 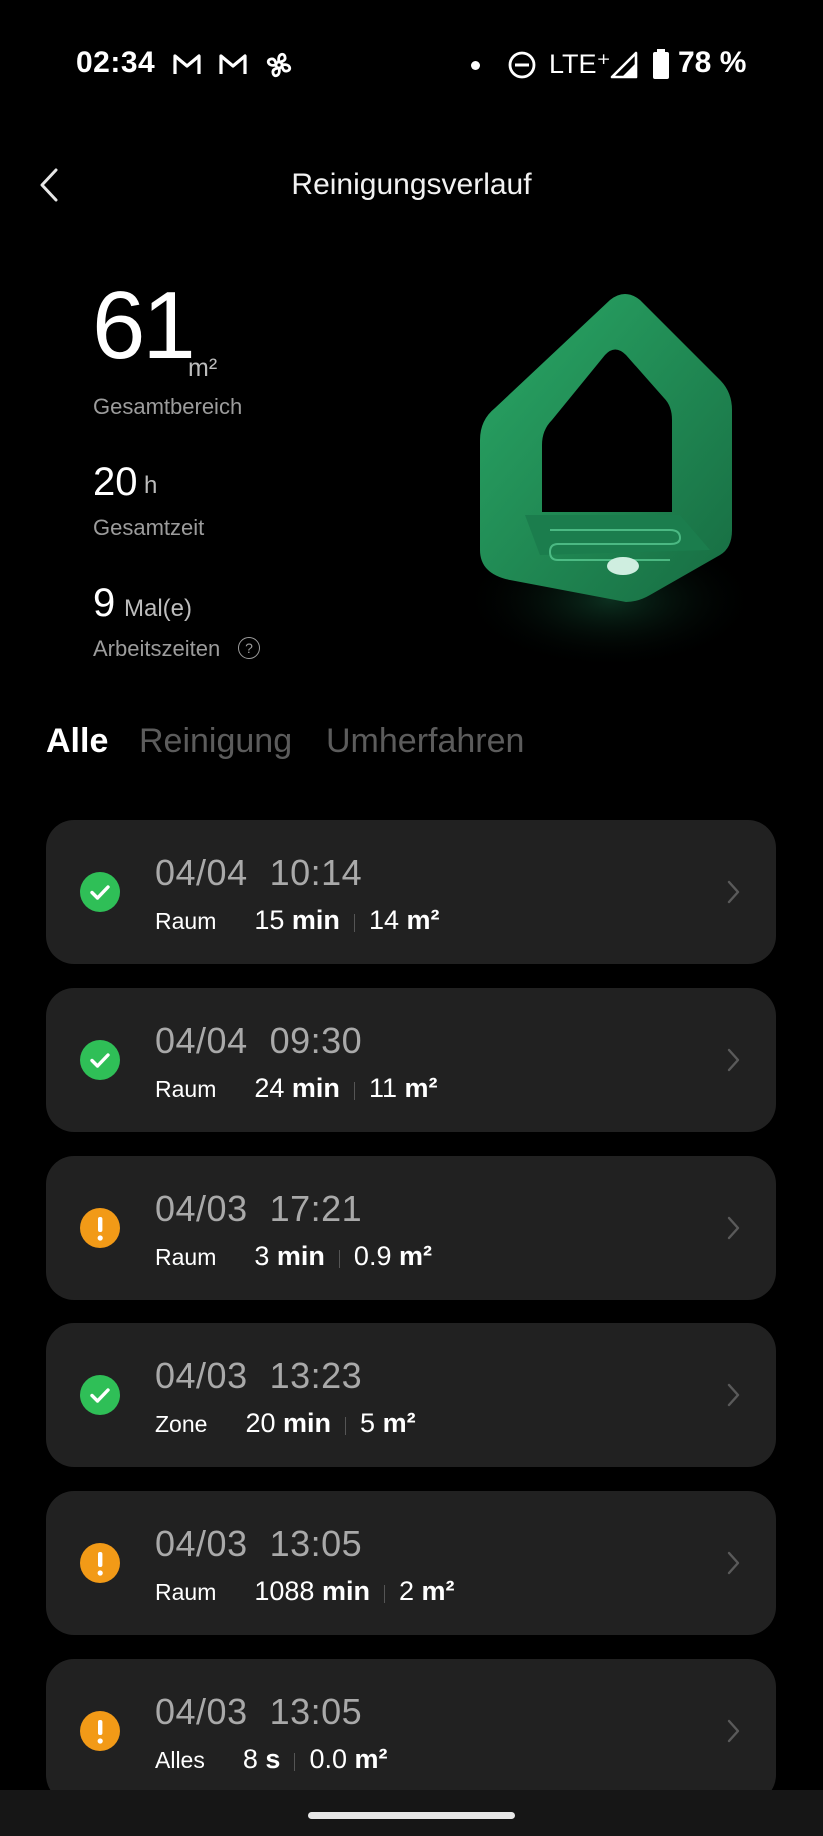 I want to click on record-mode: Alles, so click(x=180, y=1760).